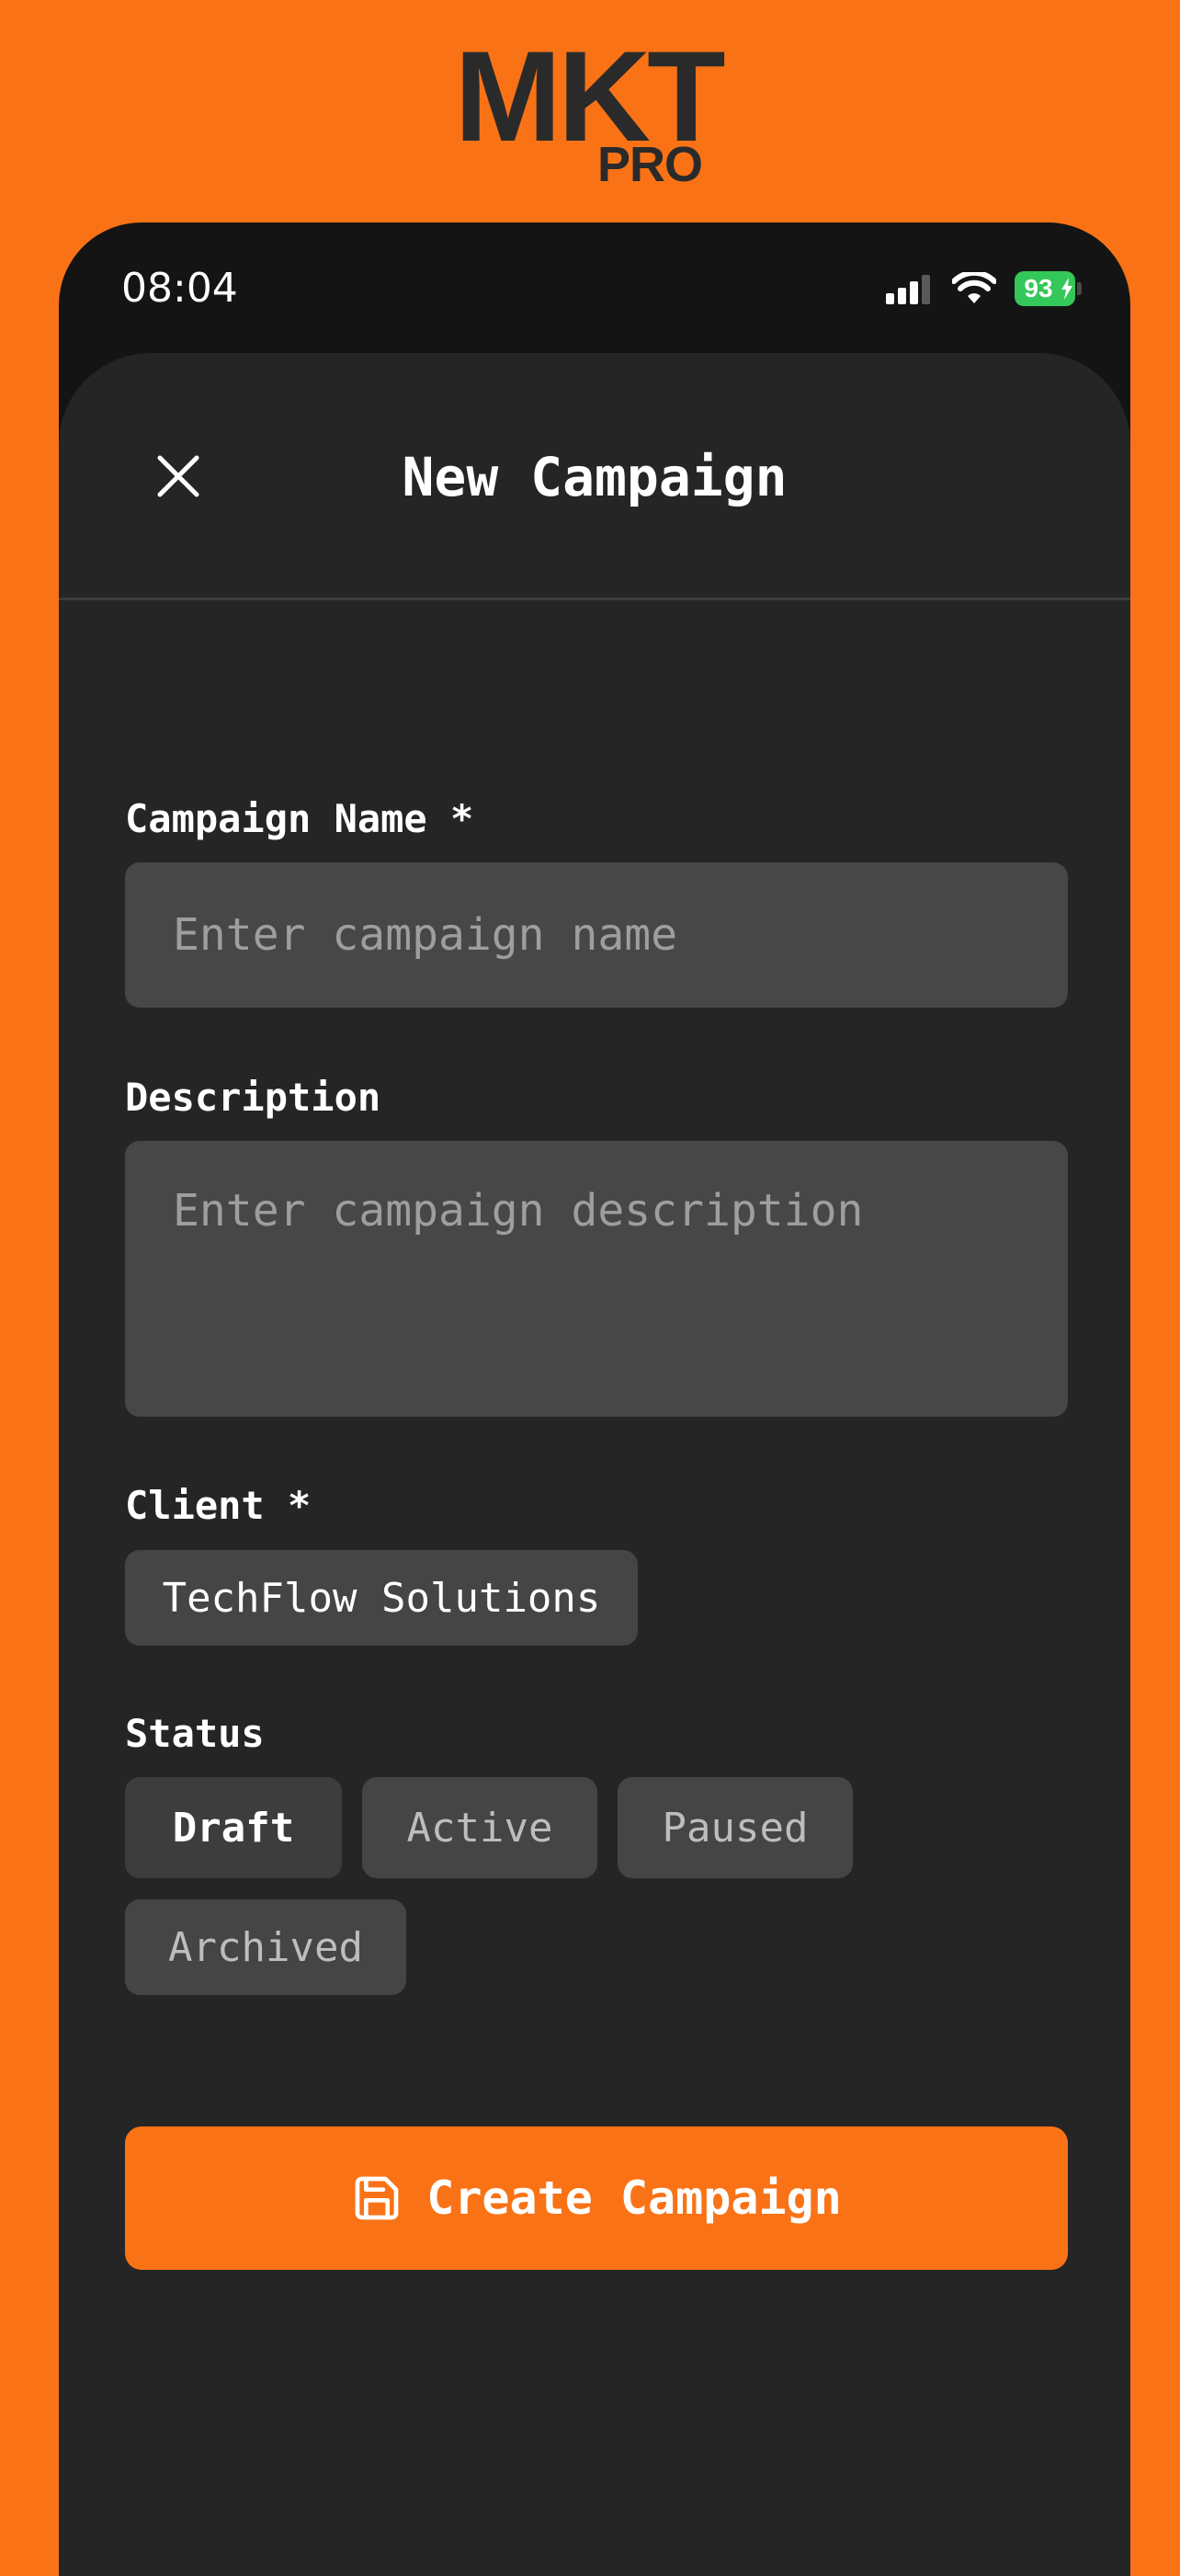  Describe the element at coordinates (596, 1279) in the screenshot. I see `description-input` at that location.